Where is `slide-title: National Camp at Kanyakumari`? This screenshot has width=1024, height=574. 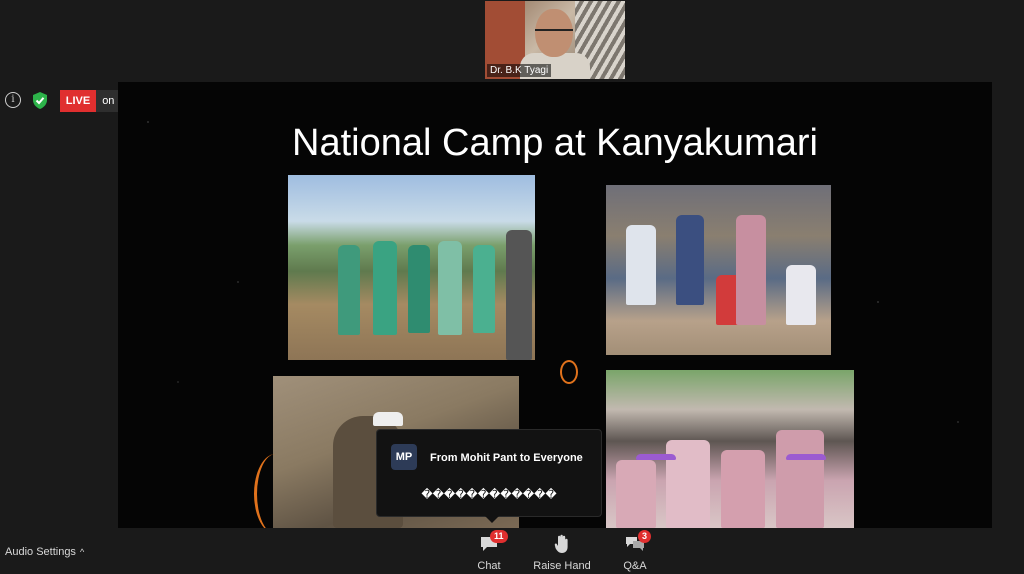 slide-title: National Camp at Kanyakumari is located at coordinates (555, 143).